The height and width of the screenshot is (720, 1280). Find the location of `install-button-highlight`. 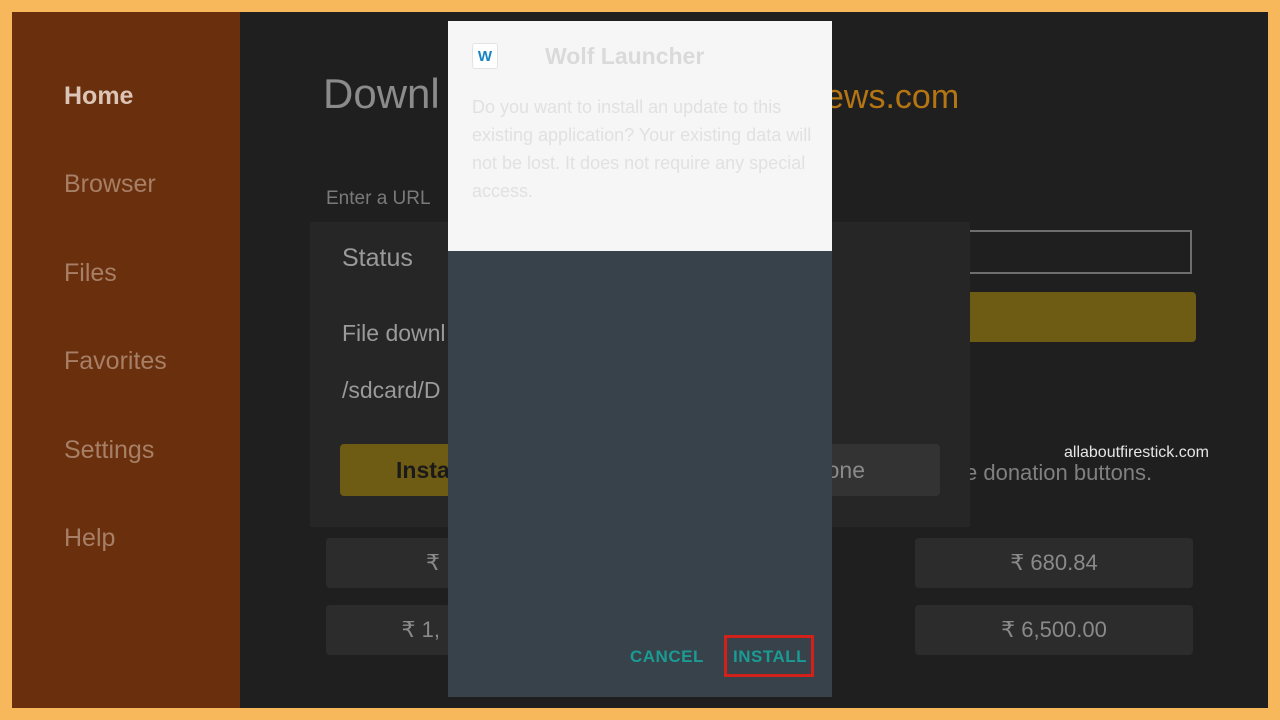

install-button-highlight is located at coordinates (769, 656).